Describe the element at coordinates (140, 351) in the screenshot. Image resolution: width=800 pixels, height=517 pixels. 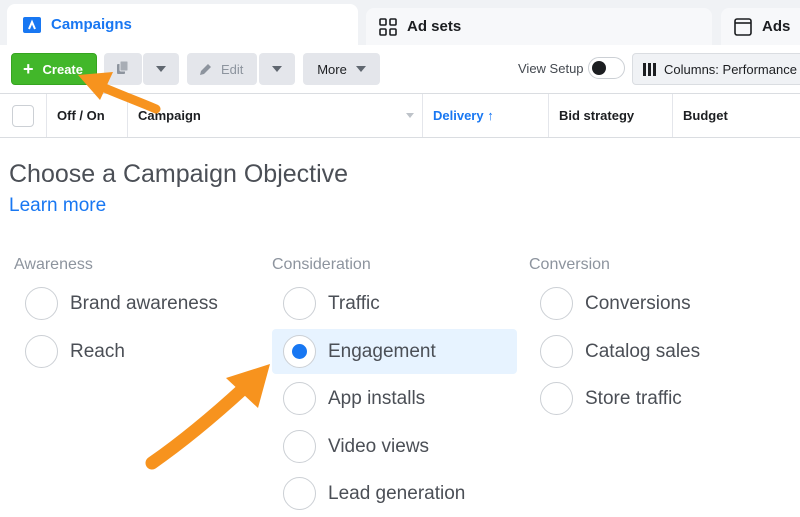
I see `option-reach: Reach` at that location.